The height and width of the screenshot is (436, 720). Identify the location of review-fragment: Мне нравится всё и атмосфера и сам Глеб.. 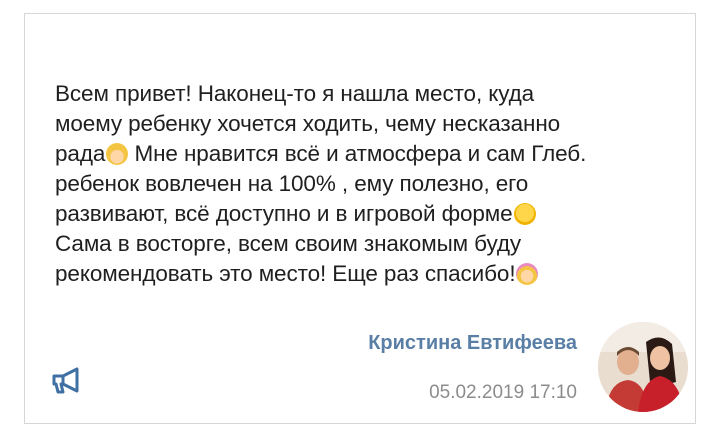
(360, 153).